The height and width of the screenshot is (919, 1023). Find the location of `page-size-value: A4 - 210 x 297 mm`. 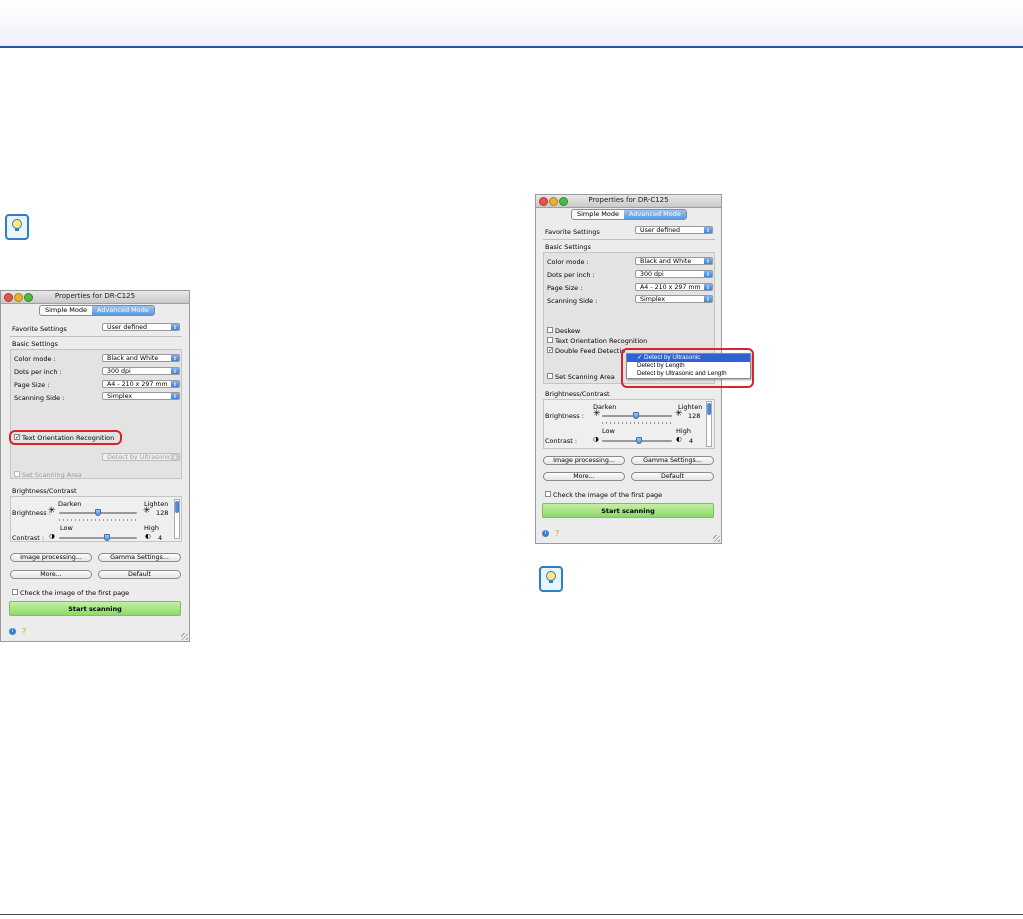

page-size-value: A4 - 210 x 297 mm is located at coordinates (670, 287).